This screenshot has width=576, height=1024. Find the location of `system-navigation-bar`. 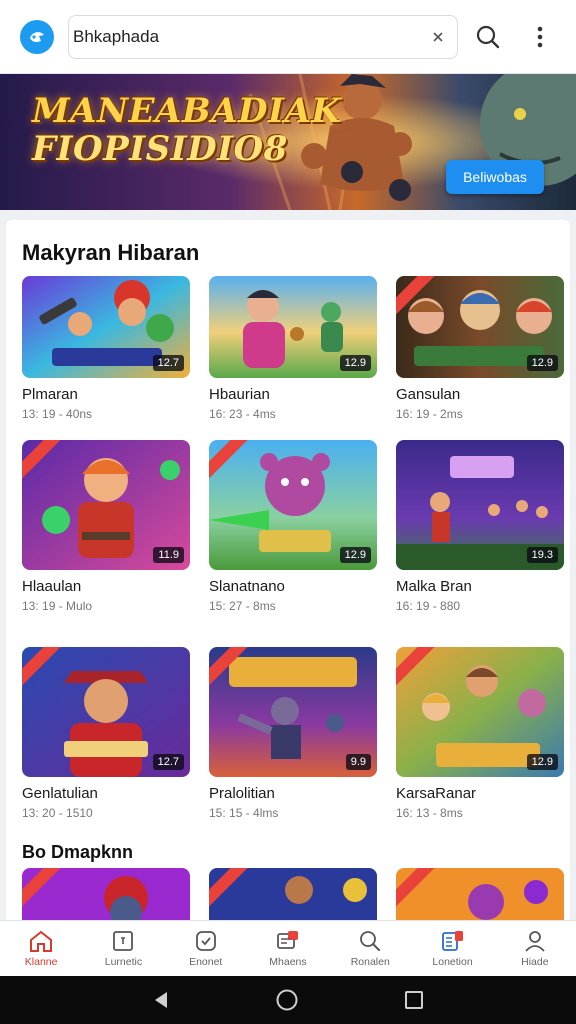

system-navigation-bar is located at coordinates (288, 1000).